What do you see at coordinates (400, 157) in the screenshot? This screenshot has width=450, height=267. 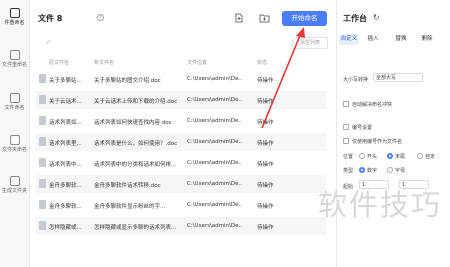 I see `position-end-label: 末尾` at bounding box center [400, 157].